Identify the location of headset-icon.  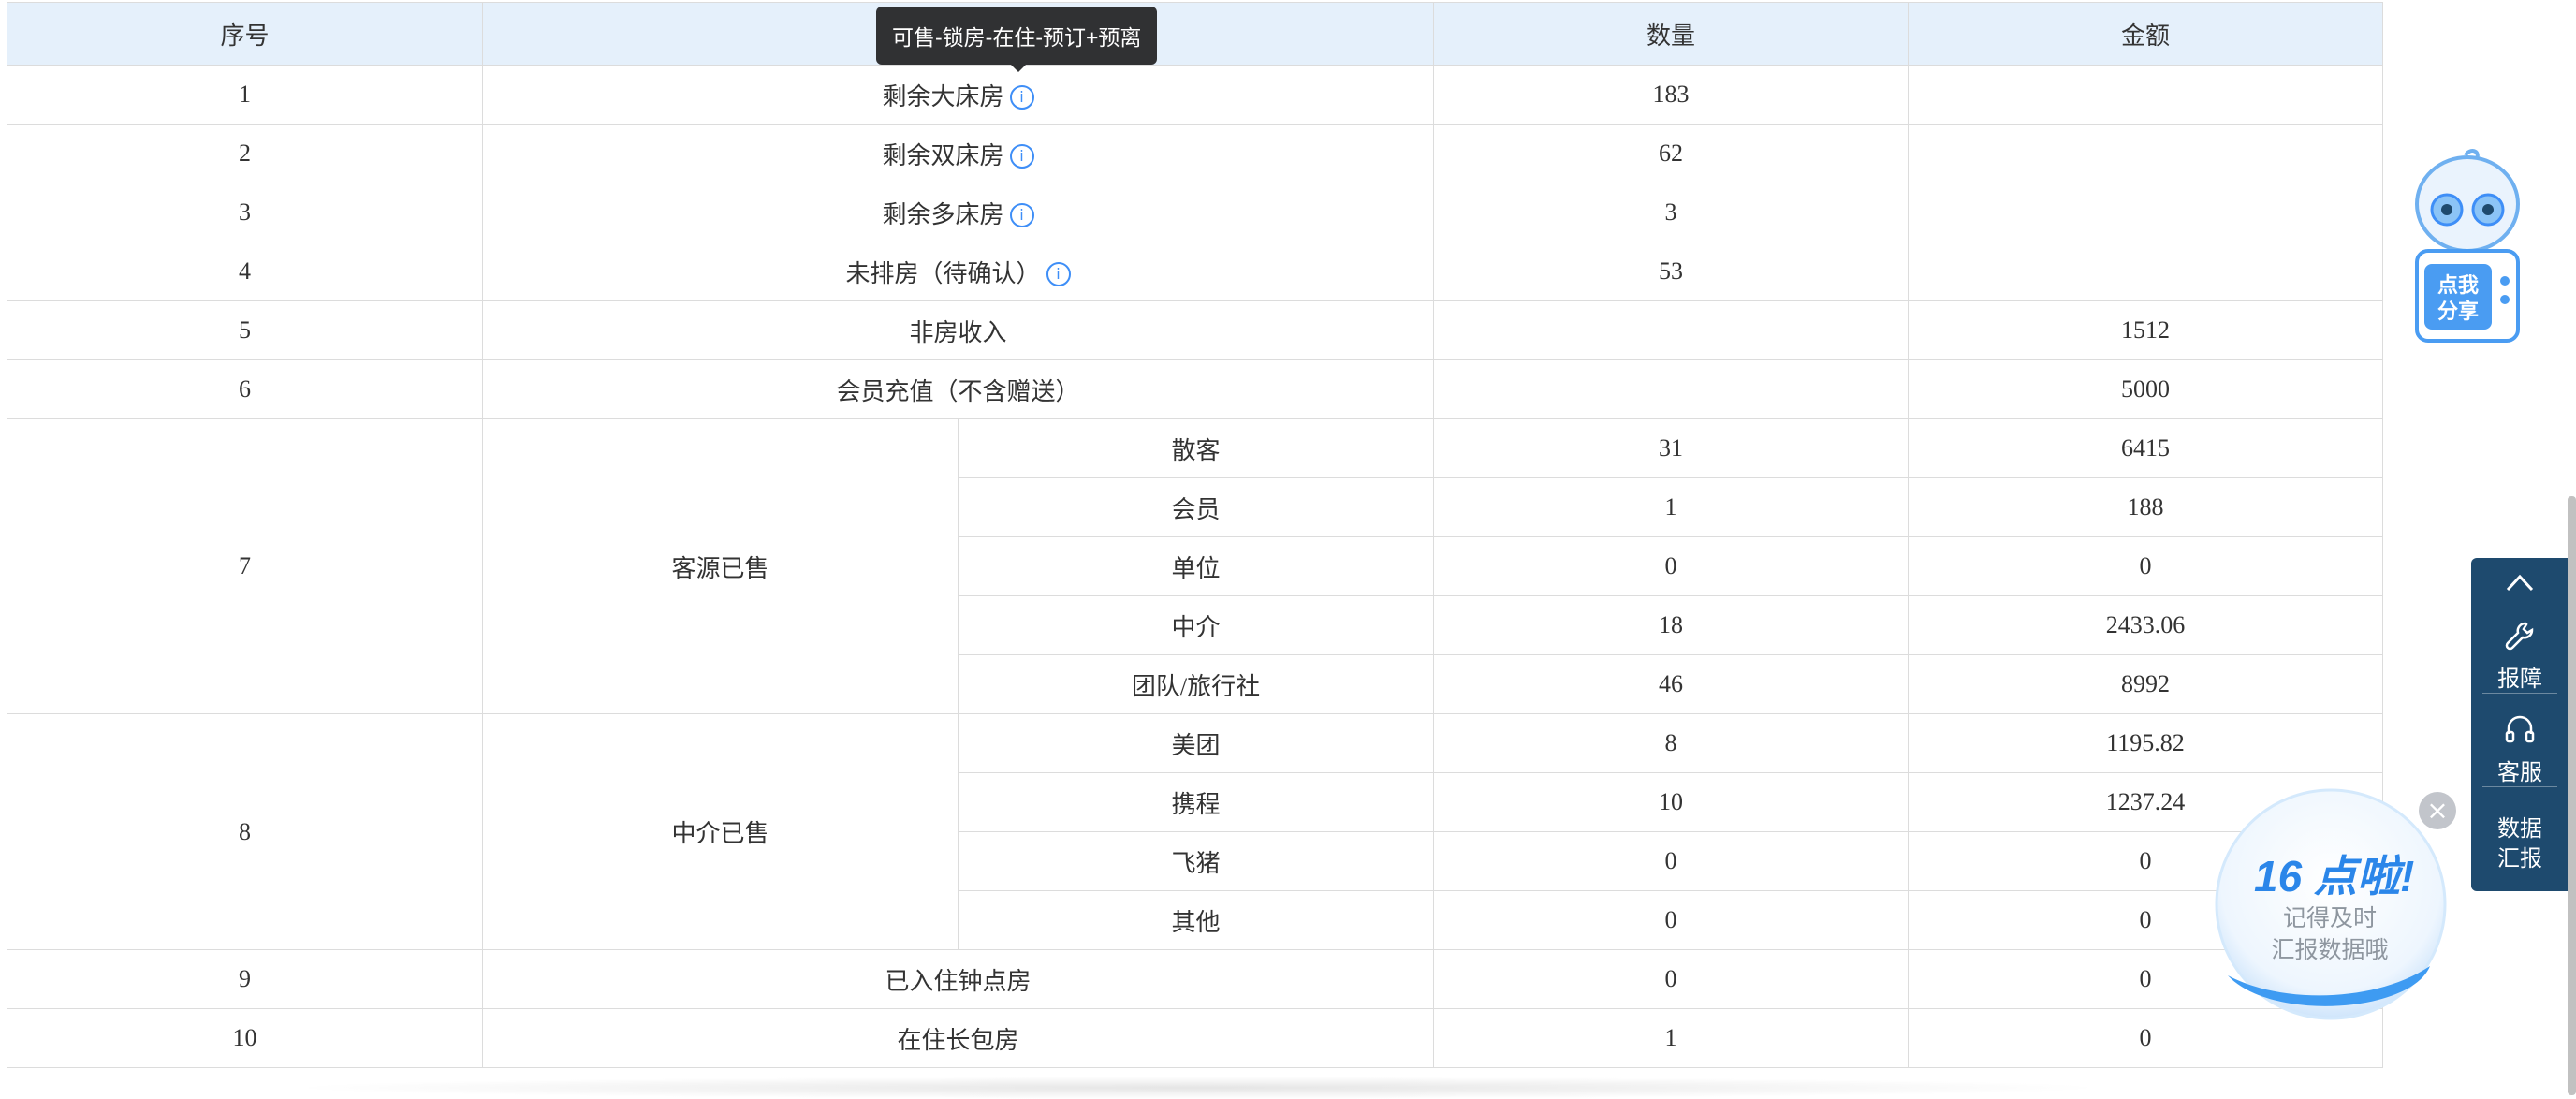
(2520, 729).